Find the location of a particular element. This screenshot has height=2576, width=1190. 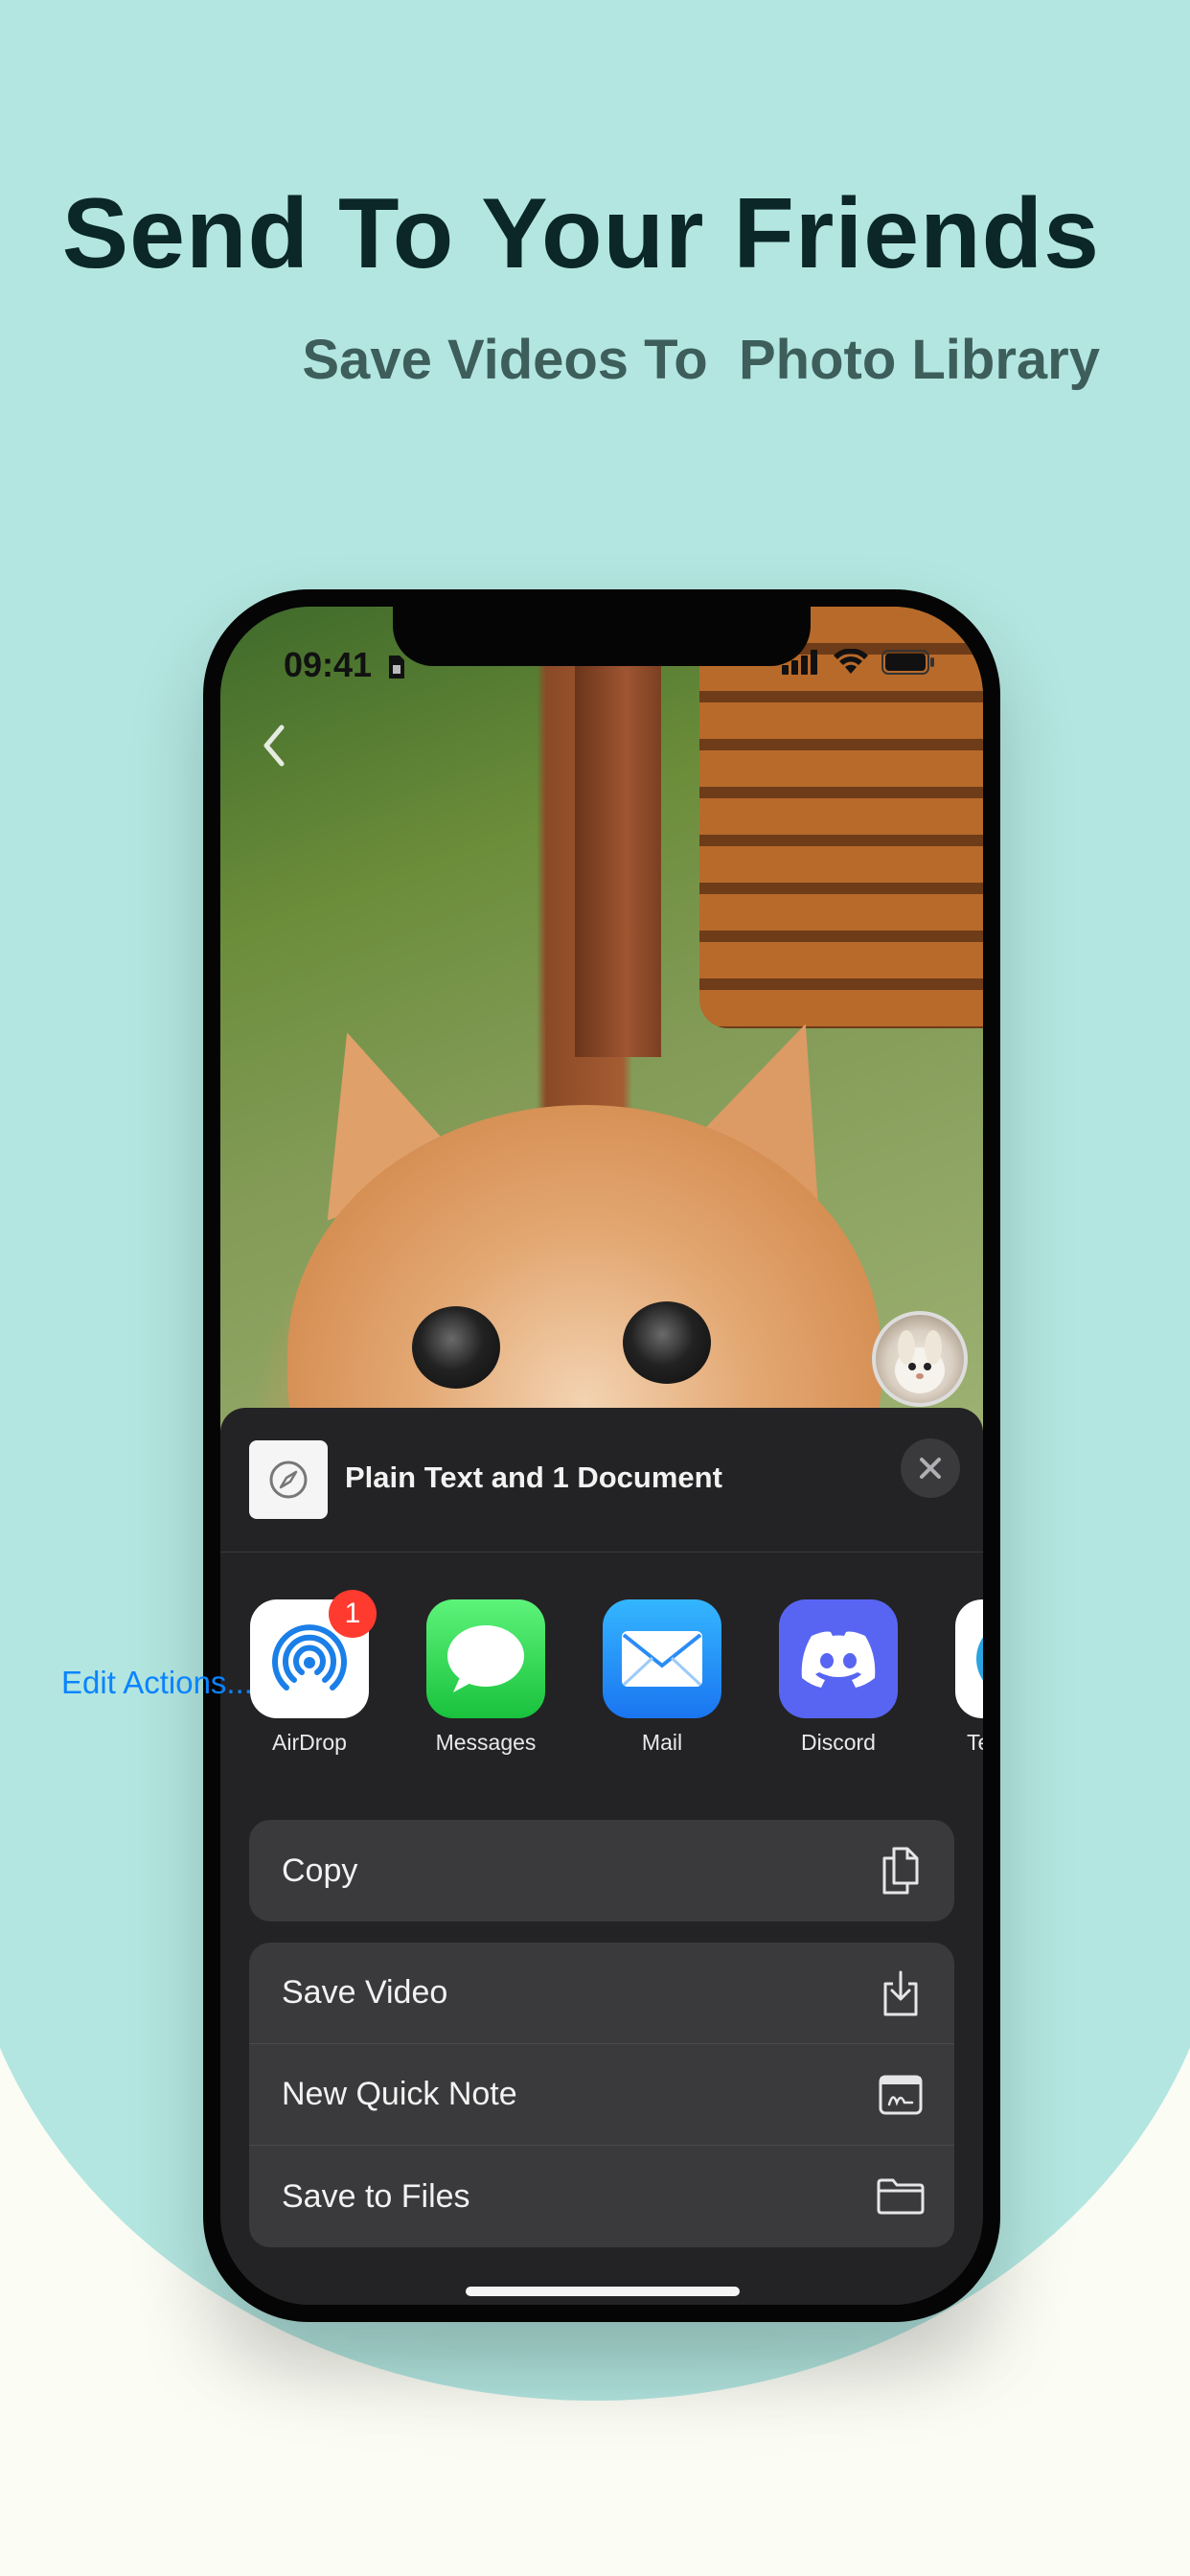

save-video-action: Save Video is located at coordinates (602, 1993).